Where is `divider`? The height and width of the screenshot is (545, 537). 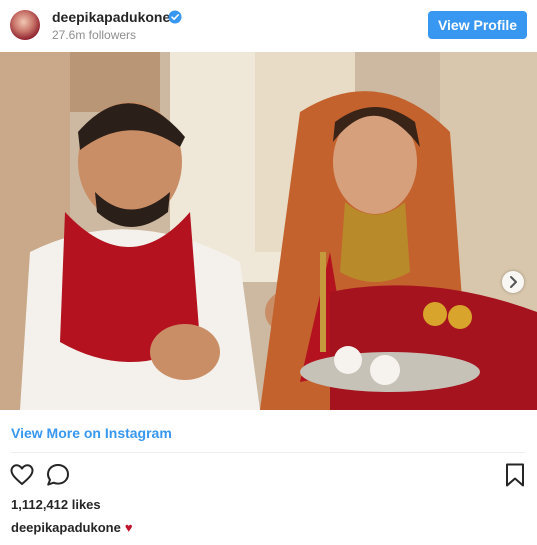 divider is located at coordinates (268, 452).